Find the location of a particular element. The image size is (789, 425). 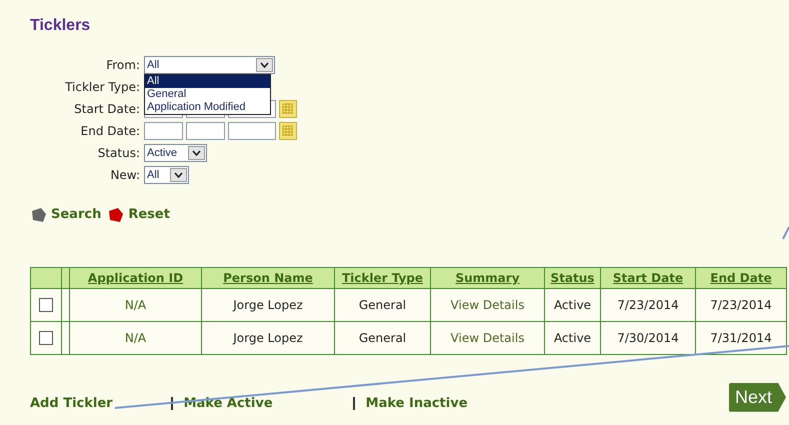

column-sort-link: Person Name is located at coordinates (268, 277).